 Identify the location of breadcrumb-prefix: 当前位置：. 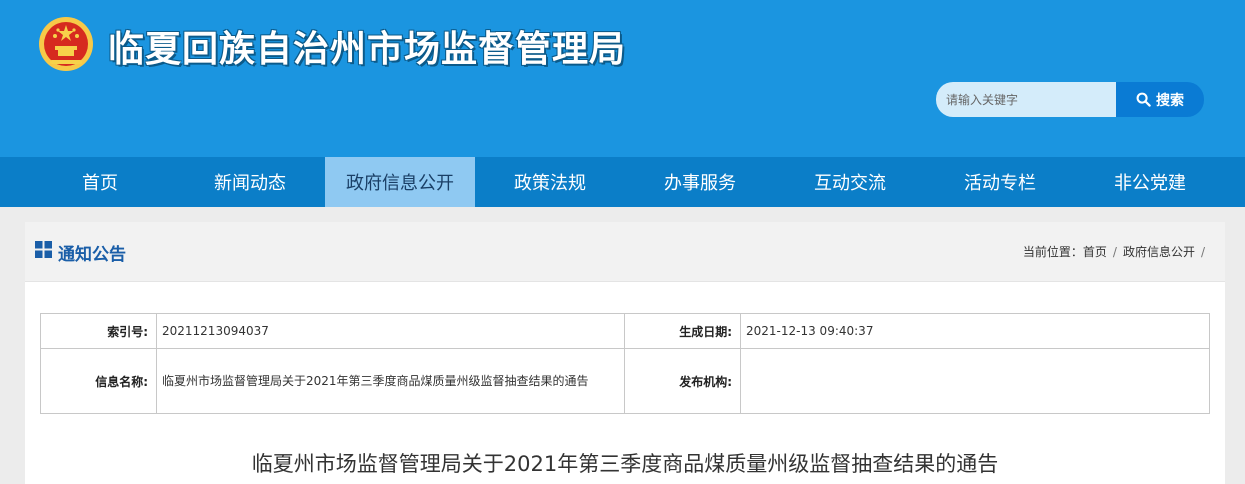
(1052, 252).